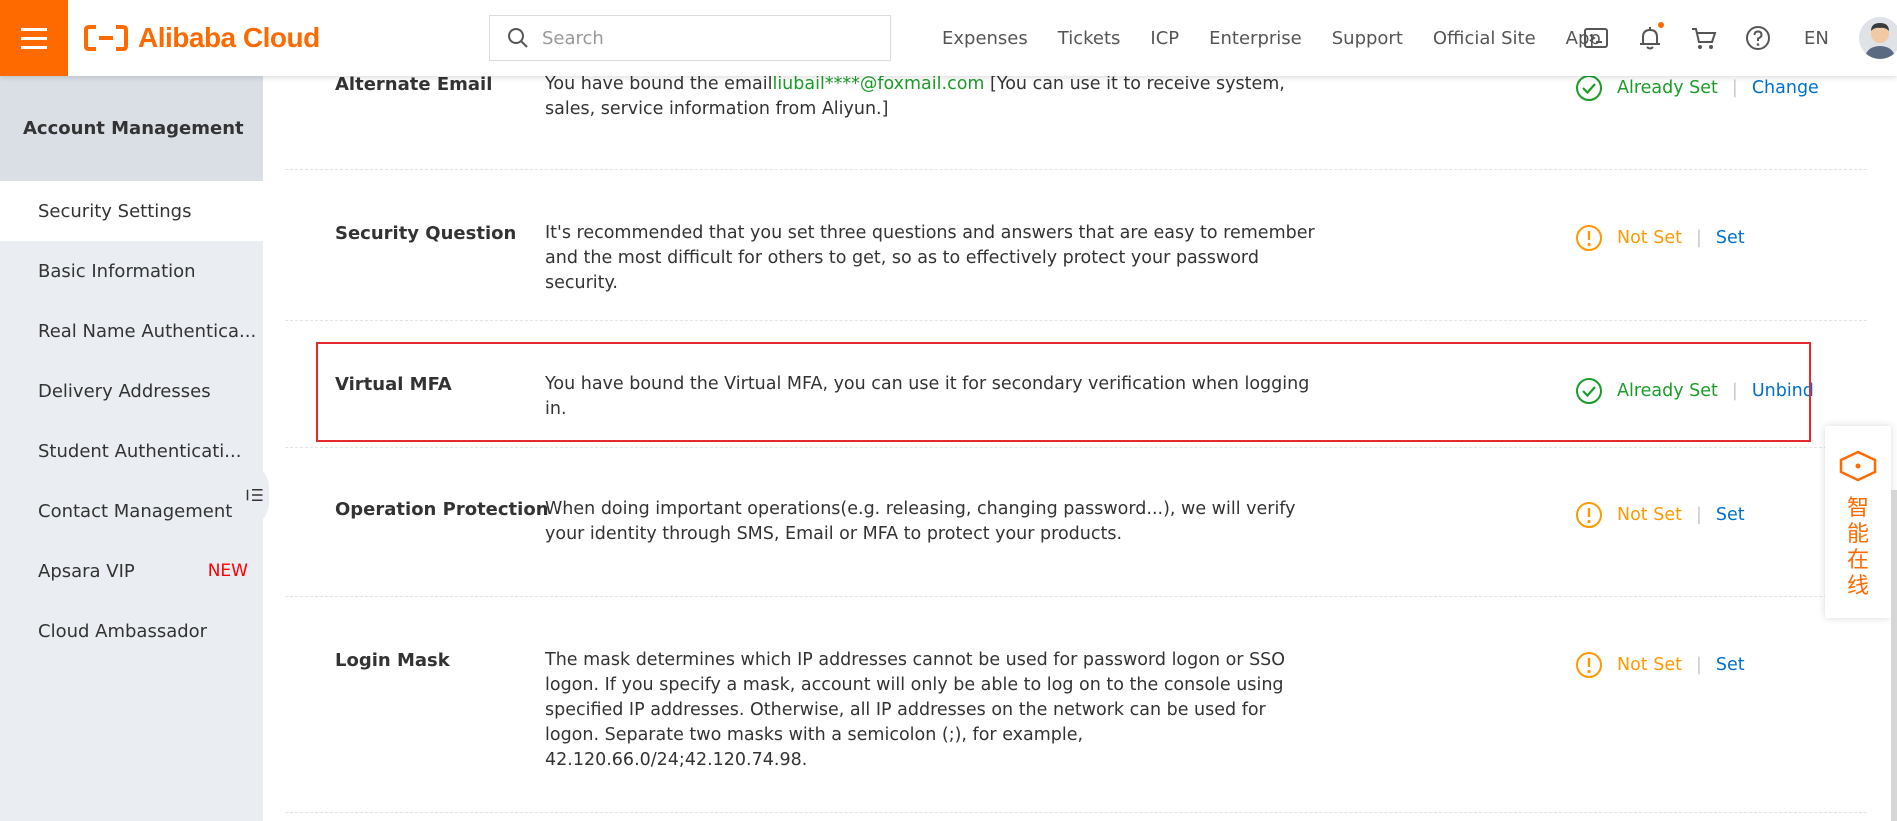 The image size is (1897, 821). I want to click on language-switch: EN, so click(1816, 38).